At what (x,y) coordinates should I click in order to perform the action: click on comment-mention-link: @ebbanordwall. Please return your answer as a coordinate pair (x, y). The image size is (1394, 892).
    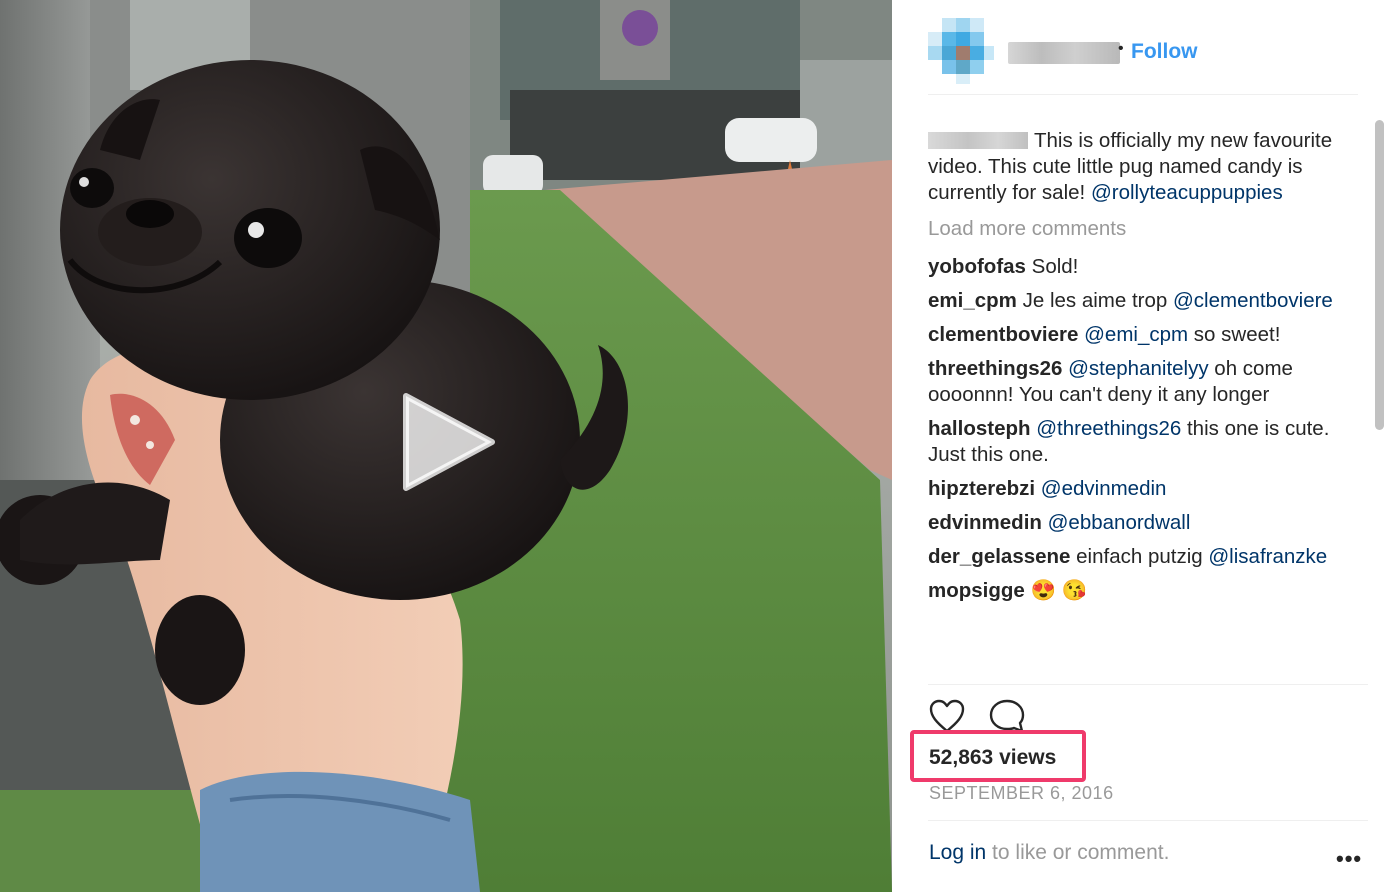
    Looking at the image, I should click on (1119, 522).